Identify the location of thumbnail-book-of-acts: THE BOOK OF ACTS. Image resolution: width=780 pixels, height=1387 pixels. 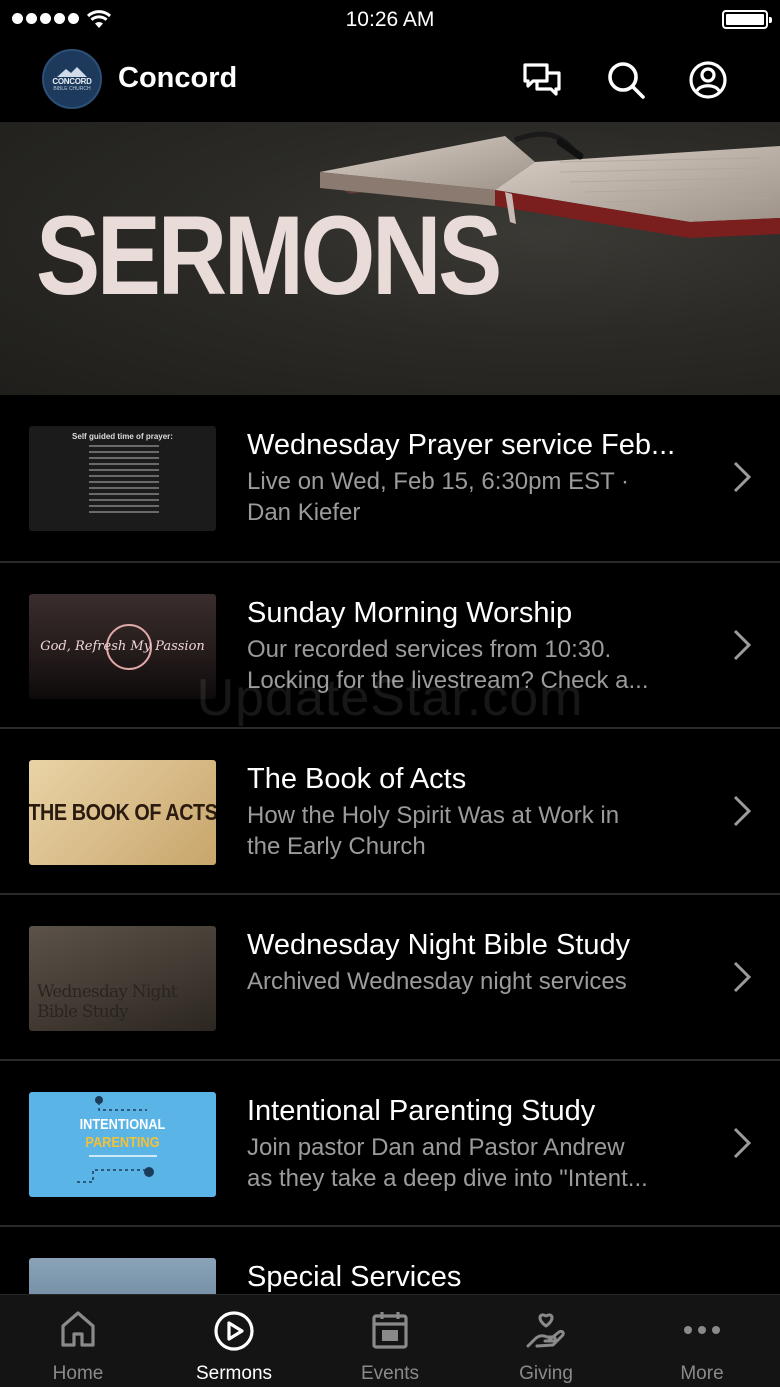
(122, 812).